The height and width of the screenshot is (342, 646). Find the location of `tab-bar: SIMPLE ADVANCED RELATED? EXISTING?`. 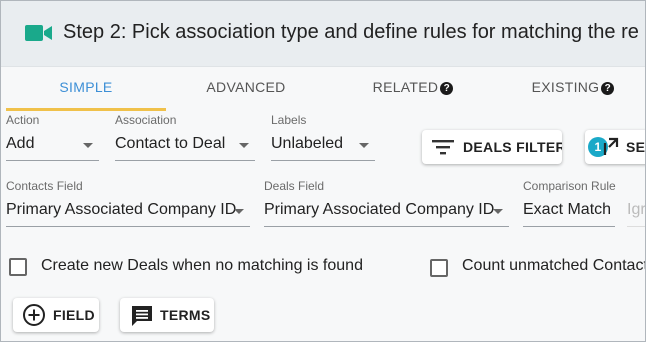

tab-bar: SIMPLE ADVANCED RELATED? EXISTING? is located at coordinates (323, 89).